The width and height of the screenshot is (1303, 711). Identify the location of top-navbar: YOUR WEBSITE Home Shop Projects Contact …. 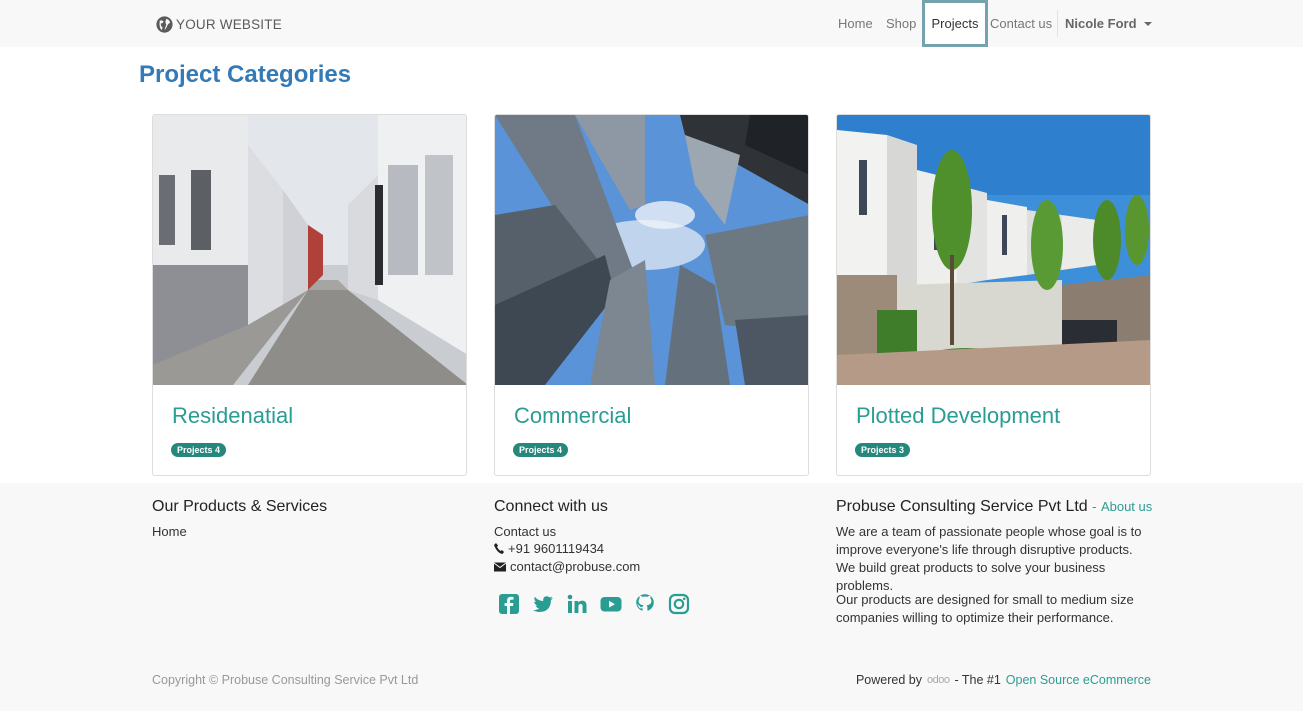
(651, 23).